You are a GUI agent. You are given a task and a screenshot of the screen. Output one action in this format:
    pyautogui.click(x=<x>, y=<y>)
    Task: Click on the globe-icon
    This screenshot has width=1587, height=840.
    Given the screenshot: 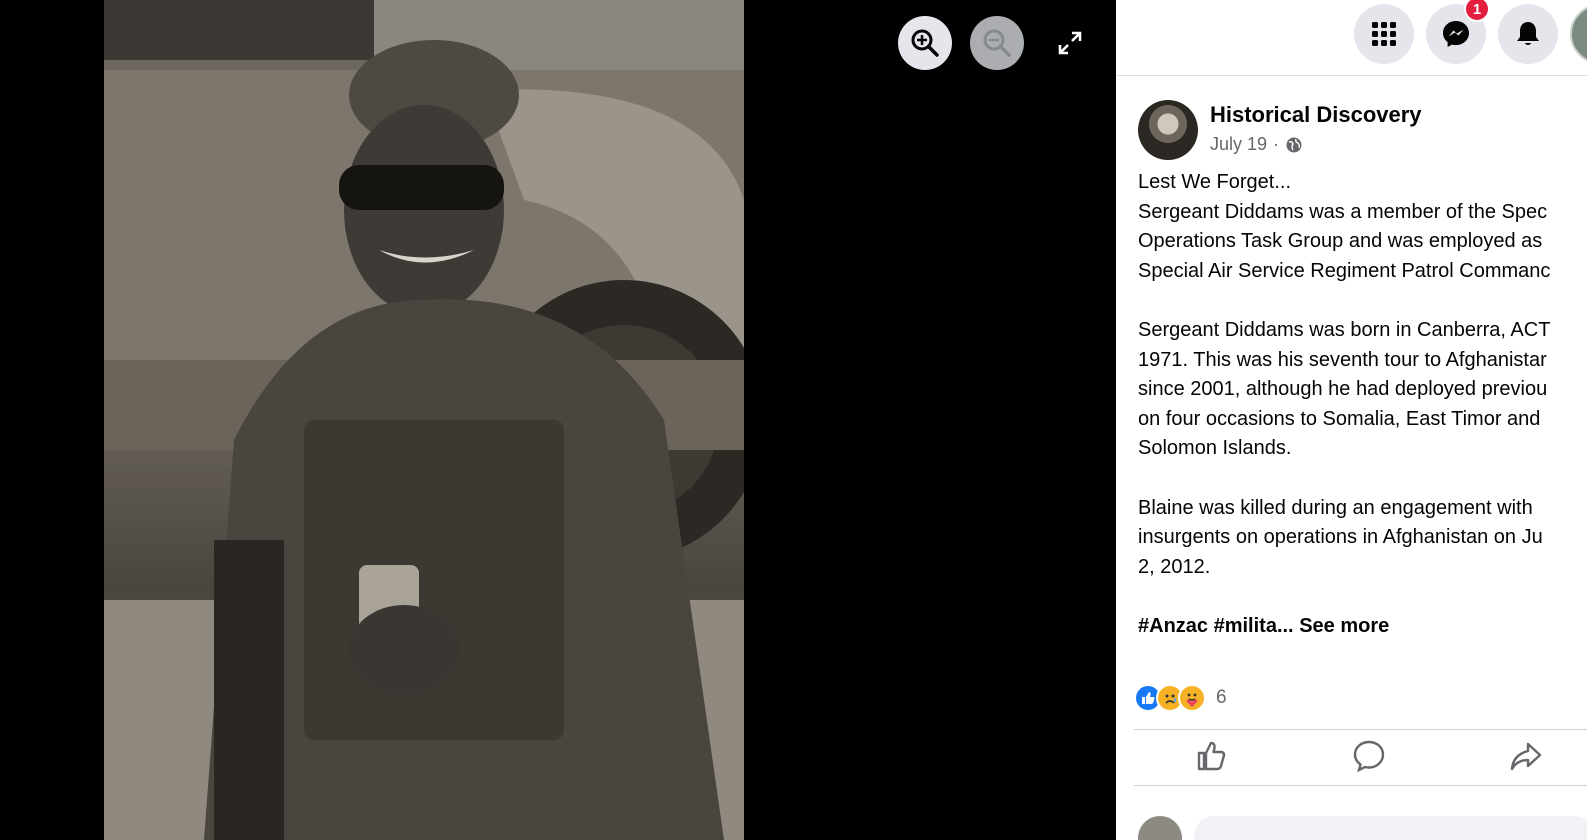 What is the action you would take?
    pyautogui.click(x=1294, y=144)
    